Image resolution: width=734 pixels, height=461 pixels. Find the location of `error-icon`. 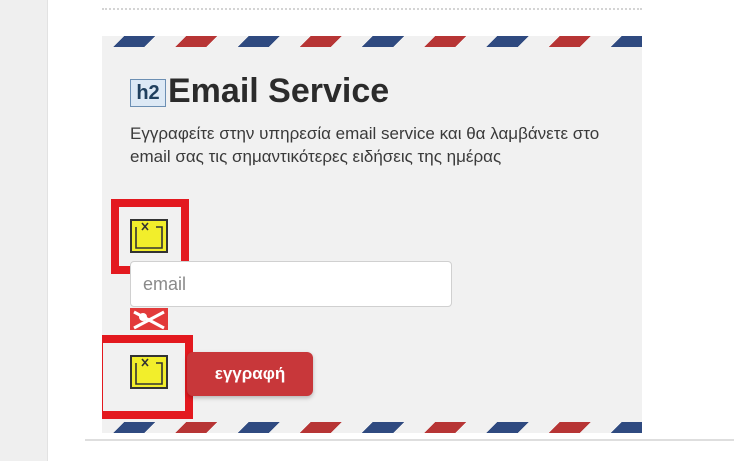

error-icon is located at coordinates (149, 319).